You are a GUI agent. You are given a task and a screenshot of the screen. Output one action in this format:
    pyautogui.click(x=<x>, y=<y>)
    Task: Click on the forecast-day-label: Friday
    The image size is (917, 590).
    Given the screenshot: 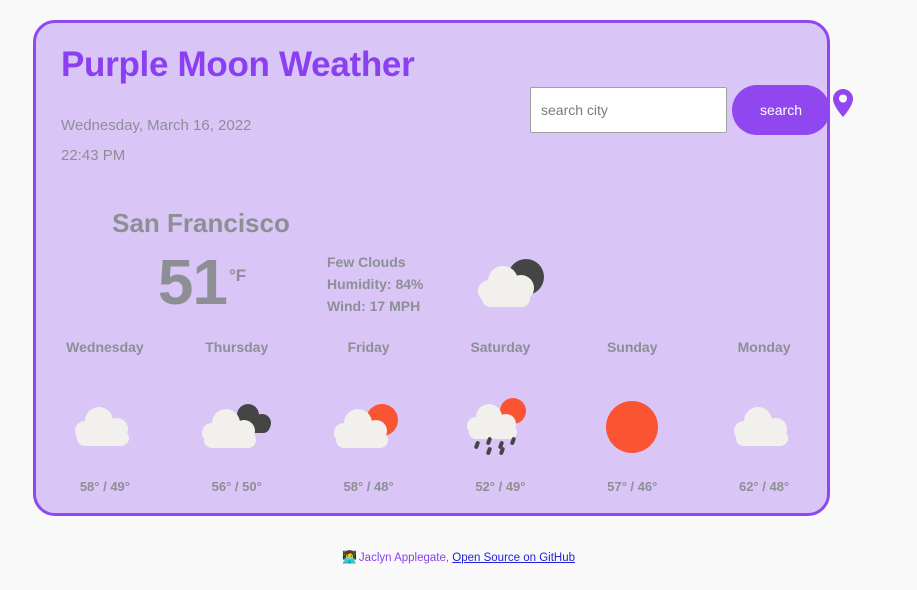 What is the action you would take?
    pyautogui.click(x=368, y=347)
    